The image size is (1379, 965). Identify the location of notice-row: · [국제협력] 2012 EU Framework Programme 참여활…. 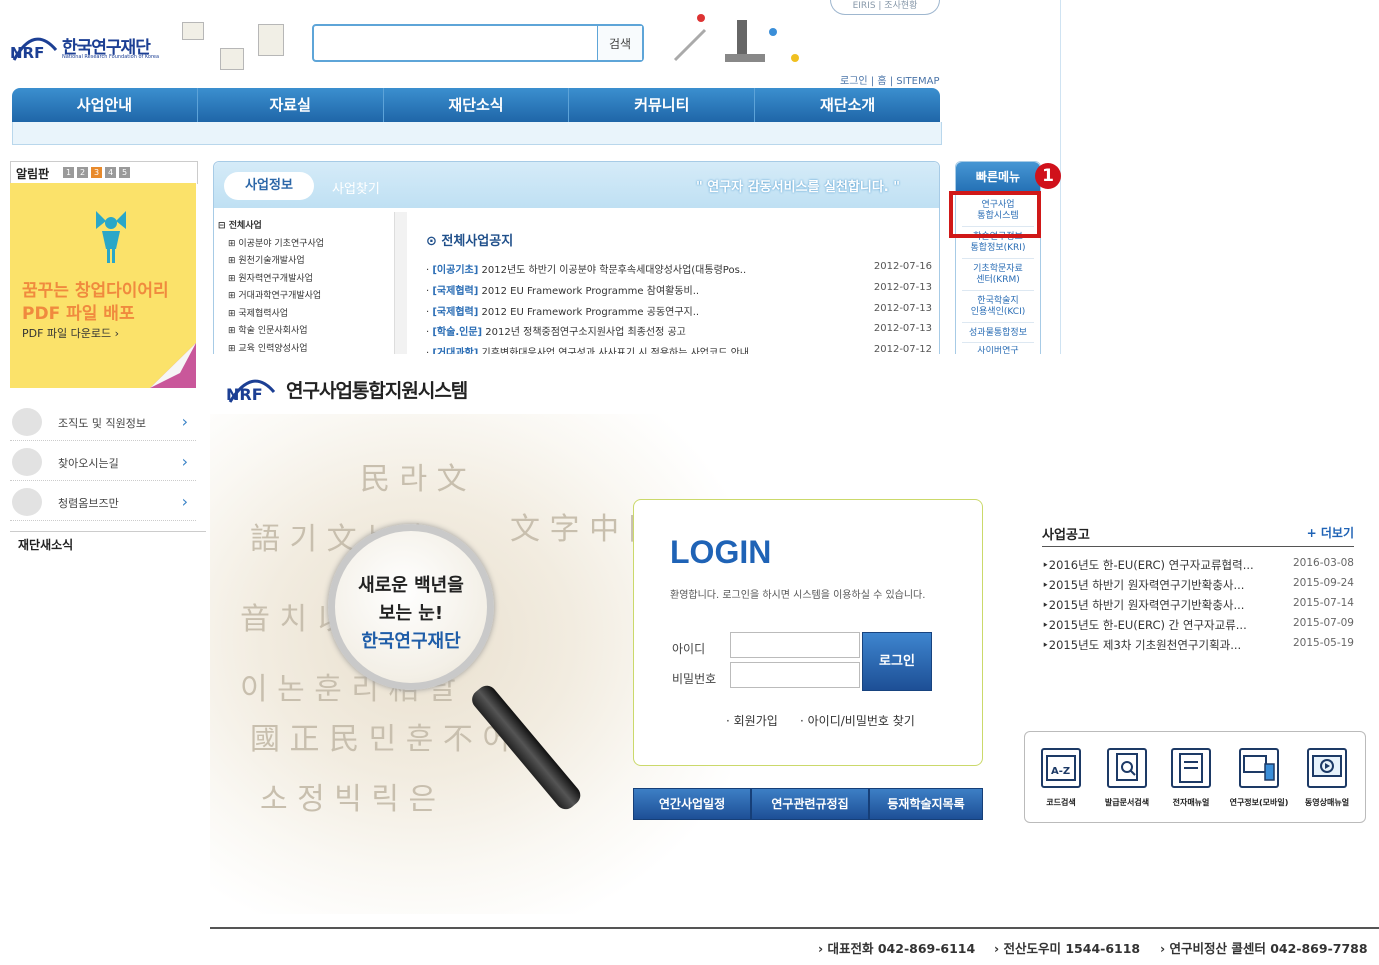
(679, 289).